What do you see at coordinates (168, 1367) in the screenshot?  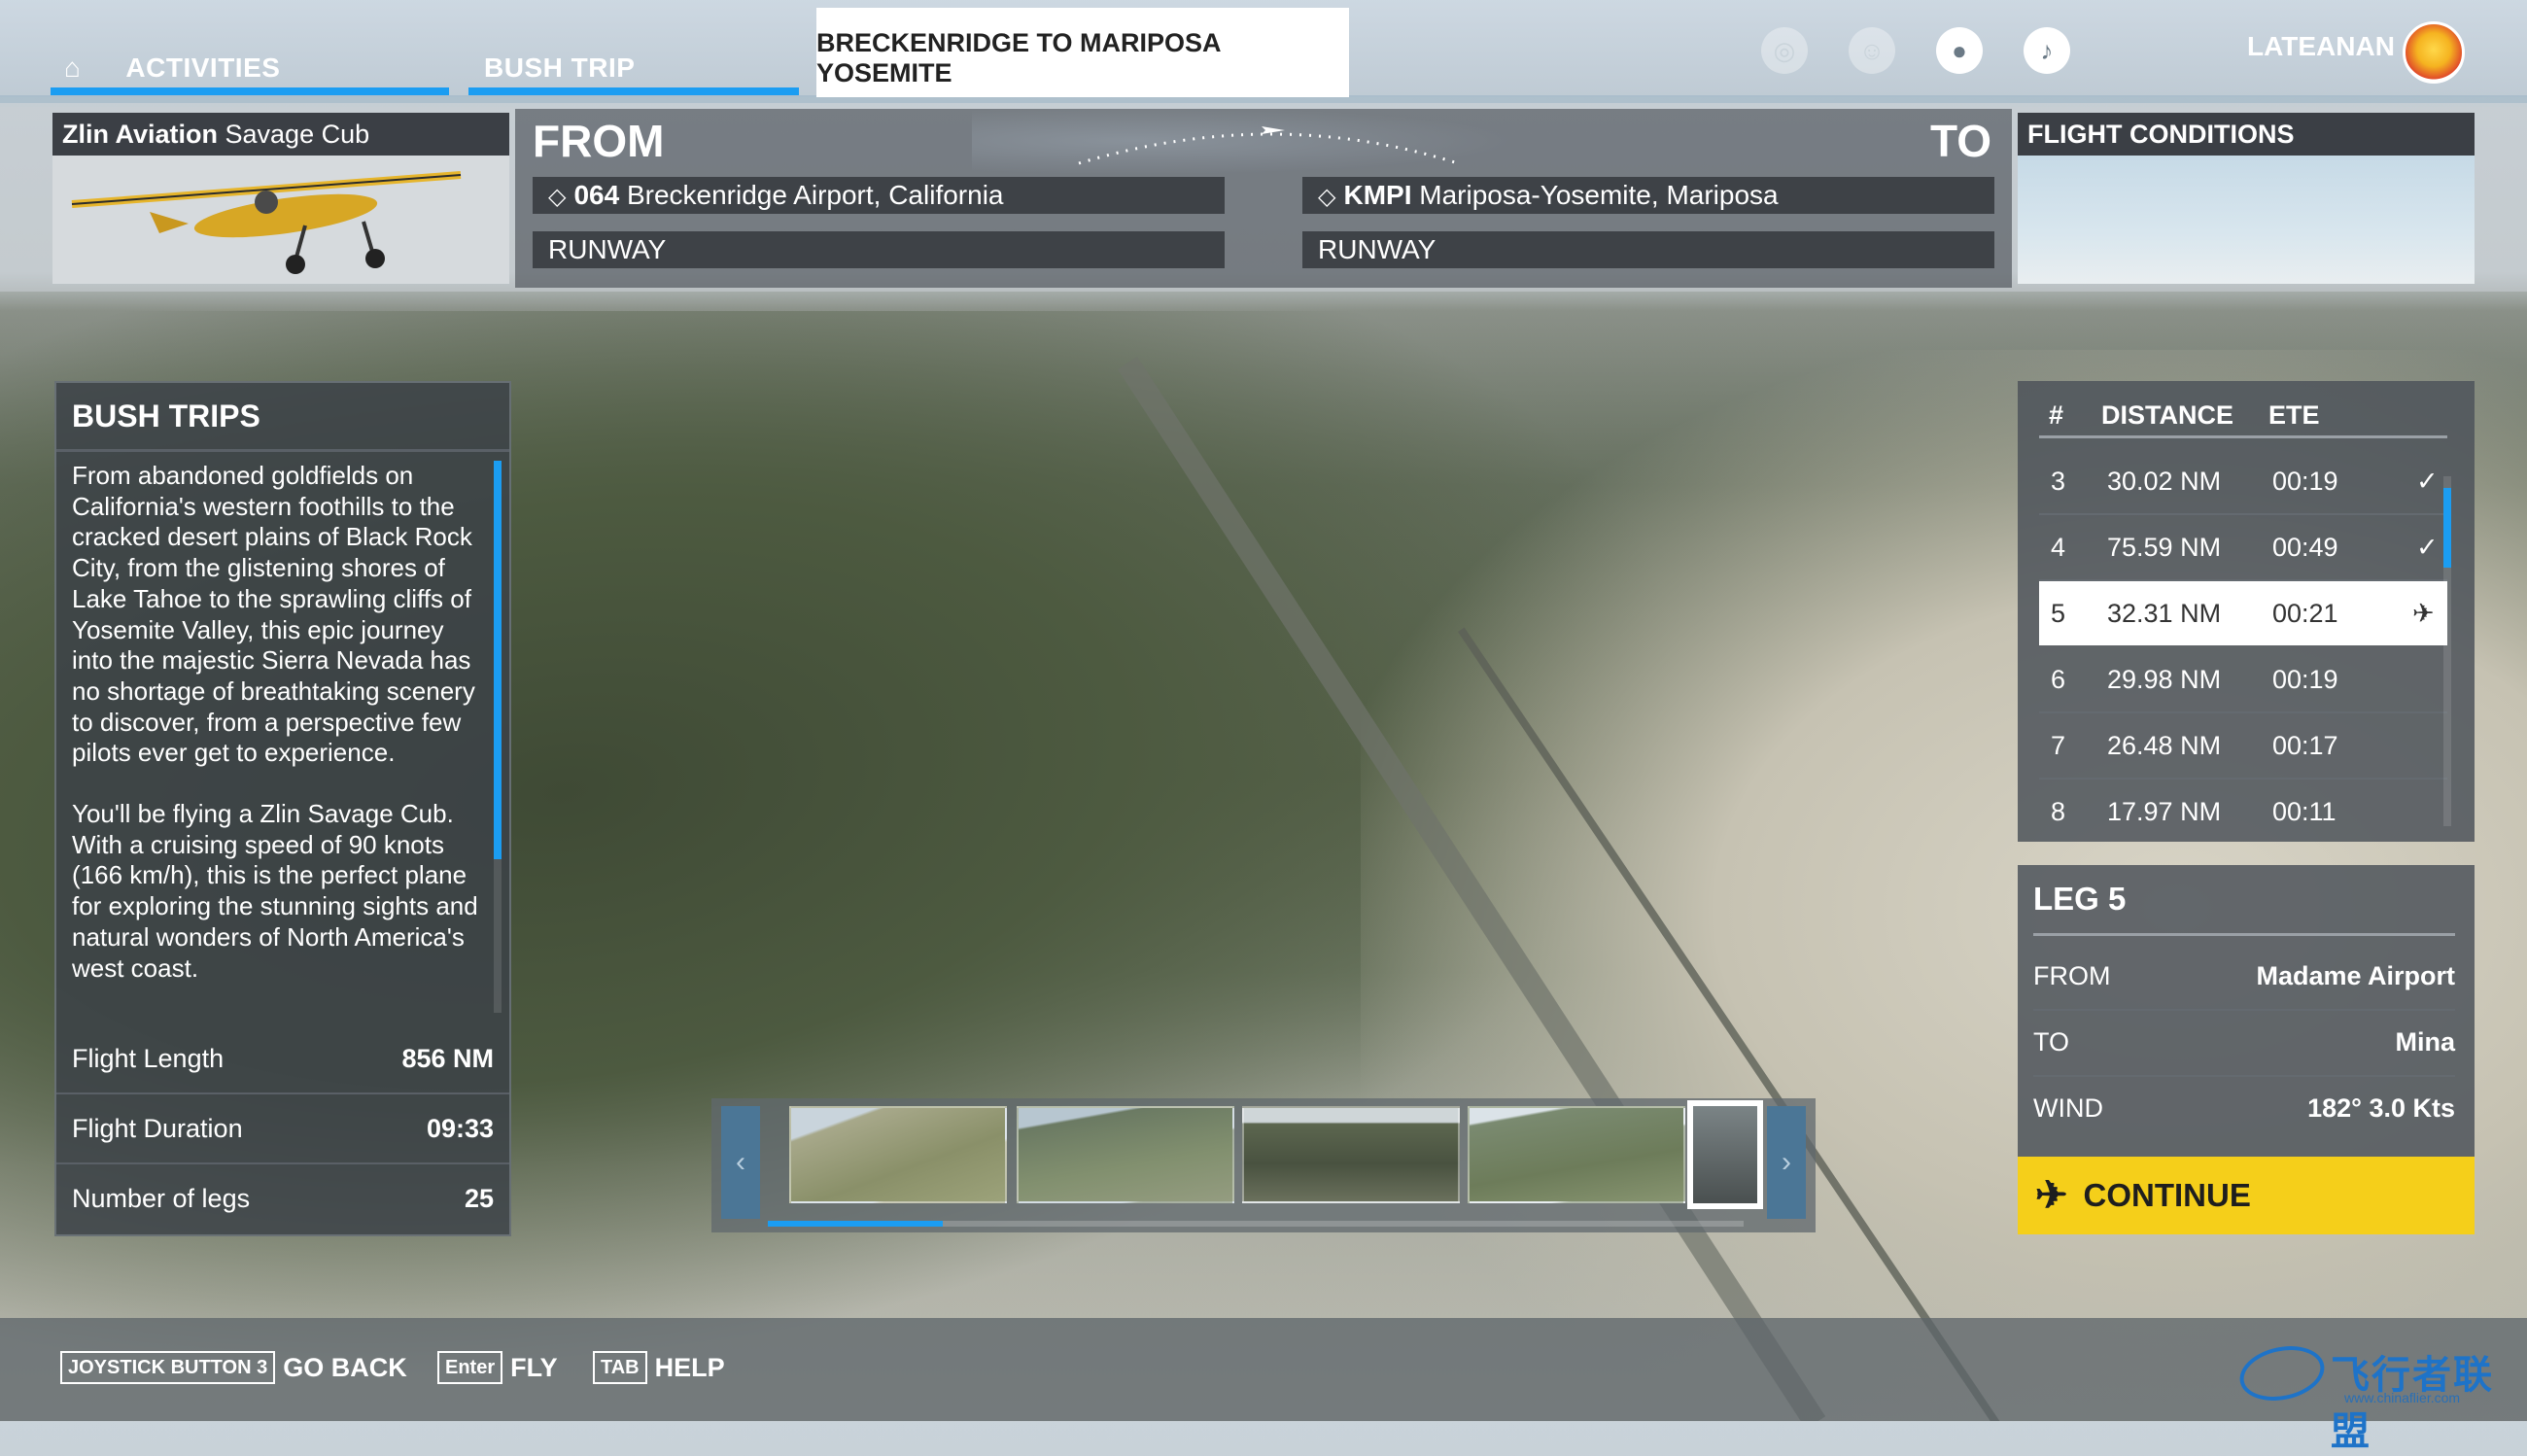 I see `key-joystick-button-3: JOYSTICK BUTTON 3` at bounding box center [168, 1367].